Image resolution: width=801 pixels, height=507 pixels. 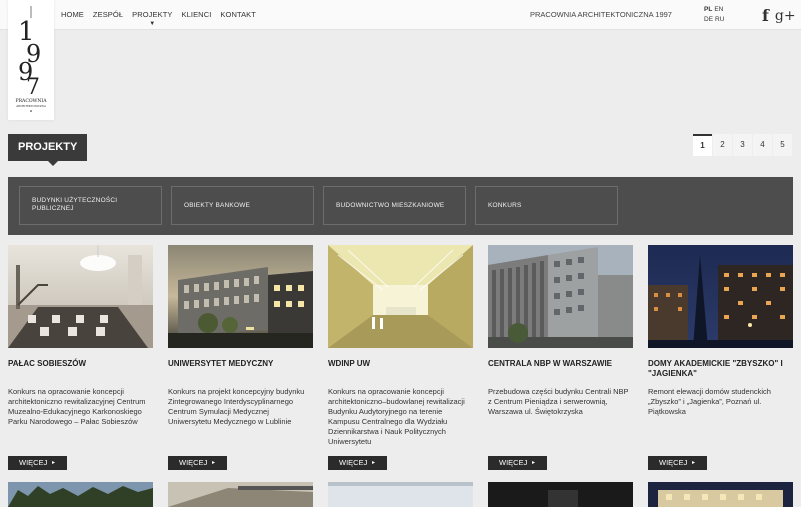 What do you see at coordinates (90, 205) in the screenshot?
I see `category-budynki: BUDYNKI UŻYTECZNOŚCI PUBLICZNEJ` at bounding box center [90, 205].